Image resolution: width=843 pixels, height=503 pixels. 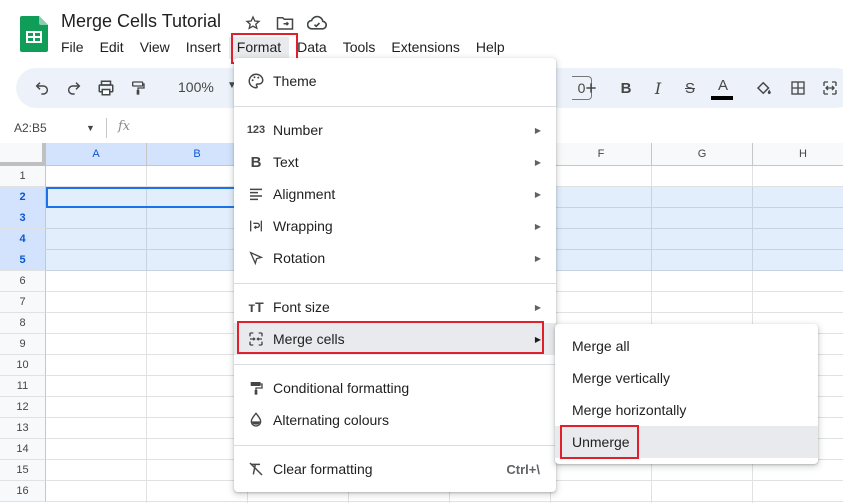 What do you see at coordinates (798, 154) in the screenshot?
I see `column-header-h: H` at bounding box center [798, 154].